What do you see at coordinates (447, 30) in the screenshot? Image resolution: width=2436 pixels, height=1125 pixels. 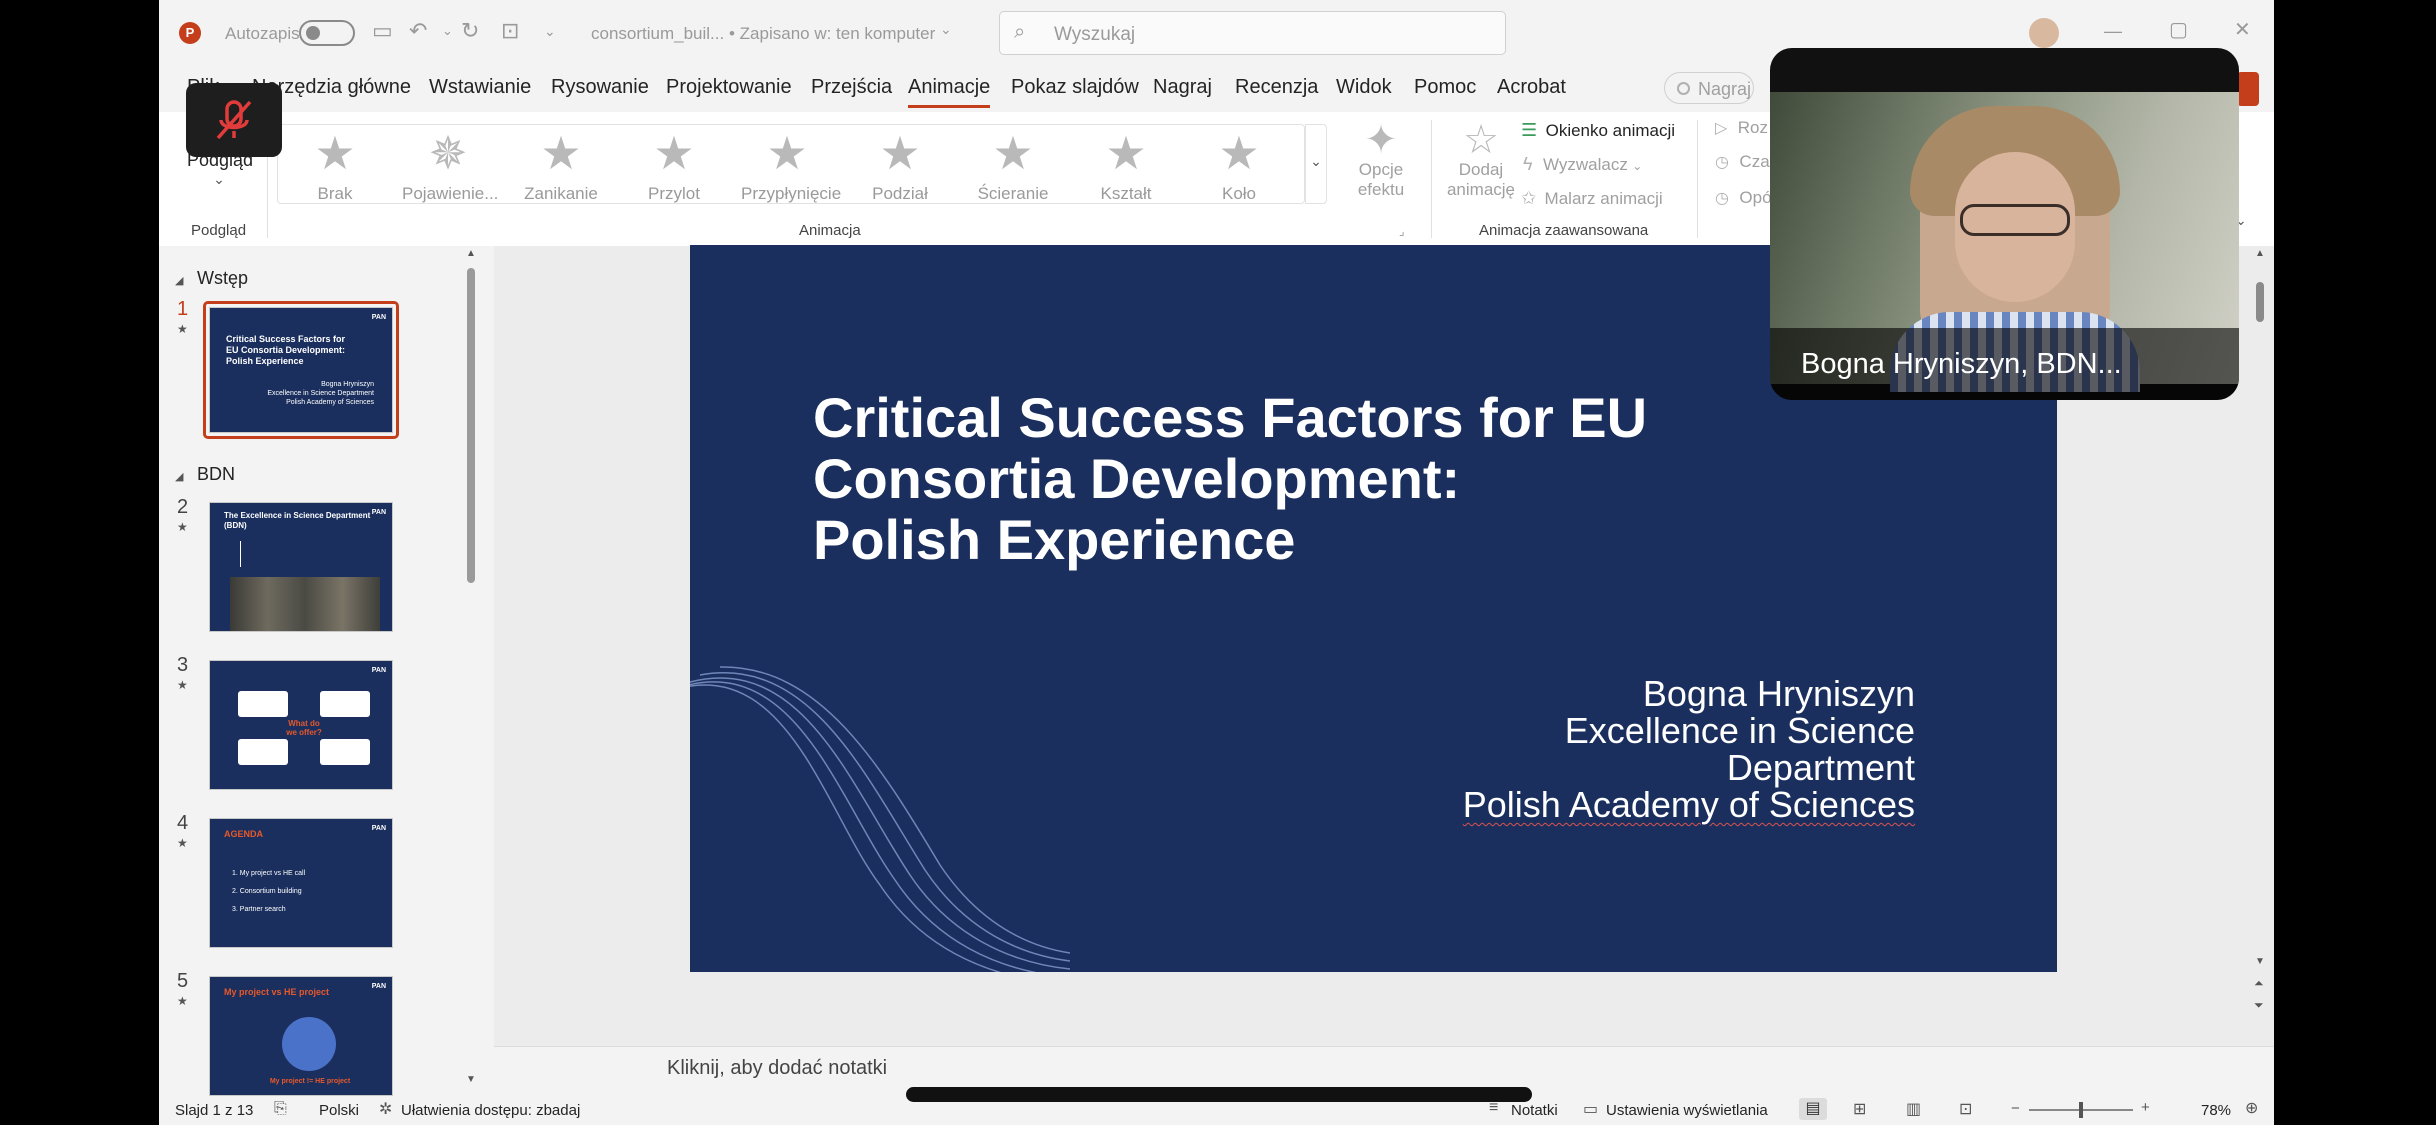 I see `undo-dropdown-icon: ⌄` at bounding box center [447, 30].